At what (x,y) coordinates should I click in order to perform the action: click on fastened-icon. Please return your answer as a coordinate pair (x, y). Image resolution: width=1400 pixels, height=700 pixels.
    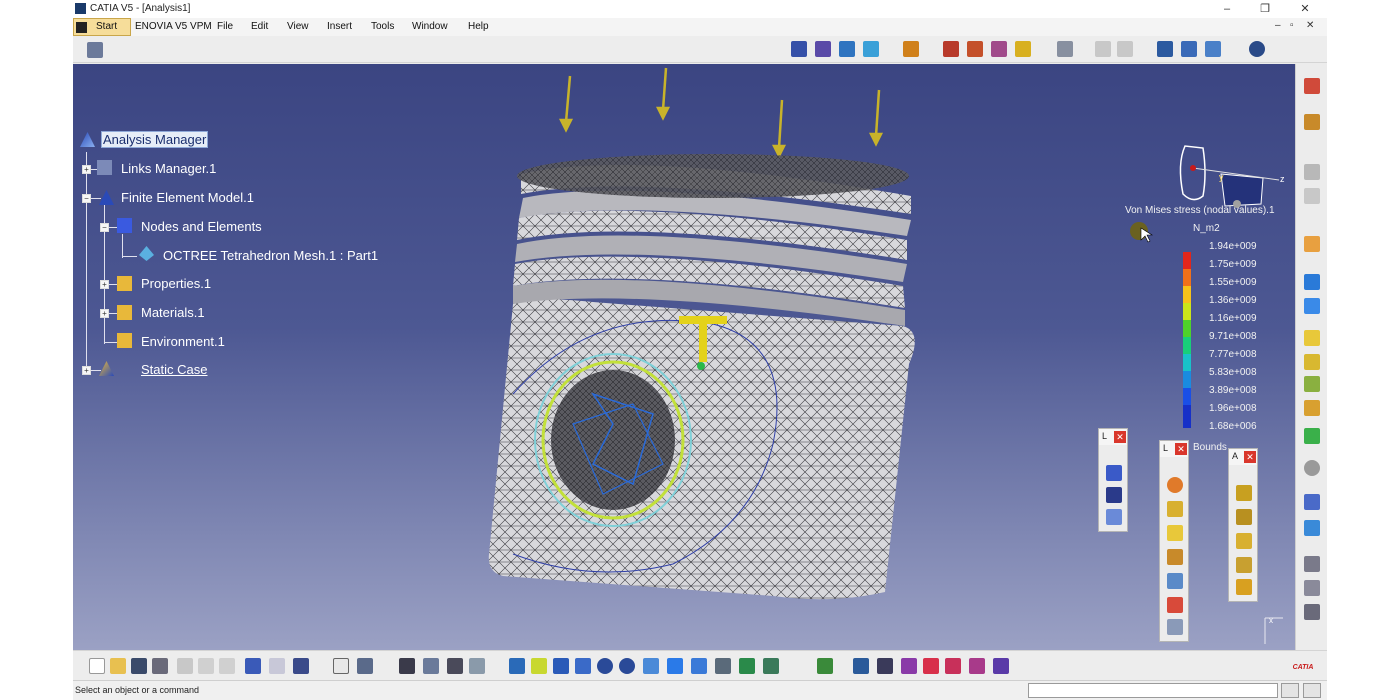
    Looking at the image, I should click on (1244, 517).